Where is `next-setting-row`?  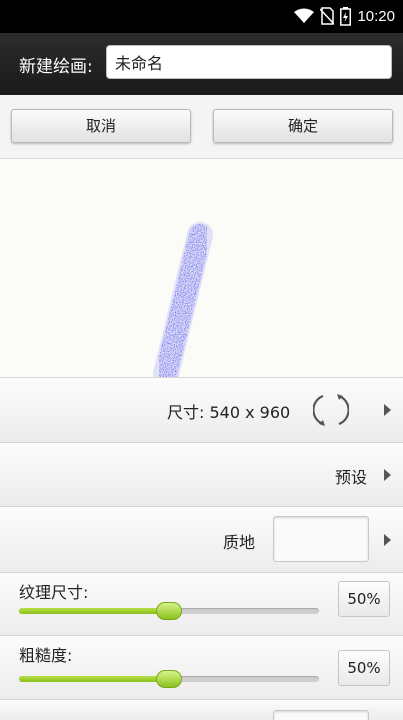
next-setting-row is located at coordinates (201, 709).